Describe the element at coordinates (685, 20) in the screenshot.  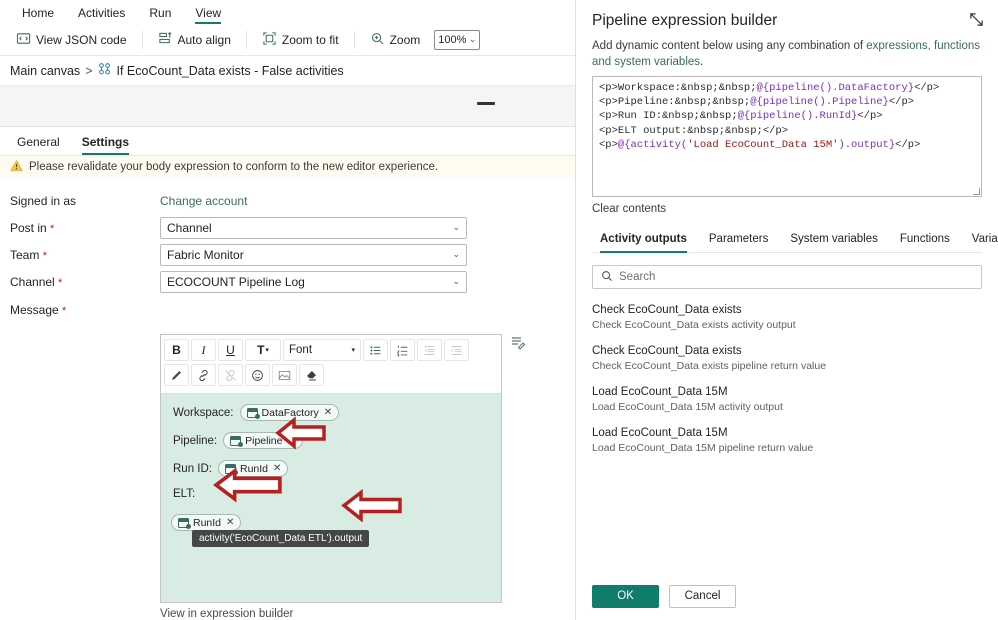
I see `page-title: Pipeline expression builder` at that location.